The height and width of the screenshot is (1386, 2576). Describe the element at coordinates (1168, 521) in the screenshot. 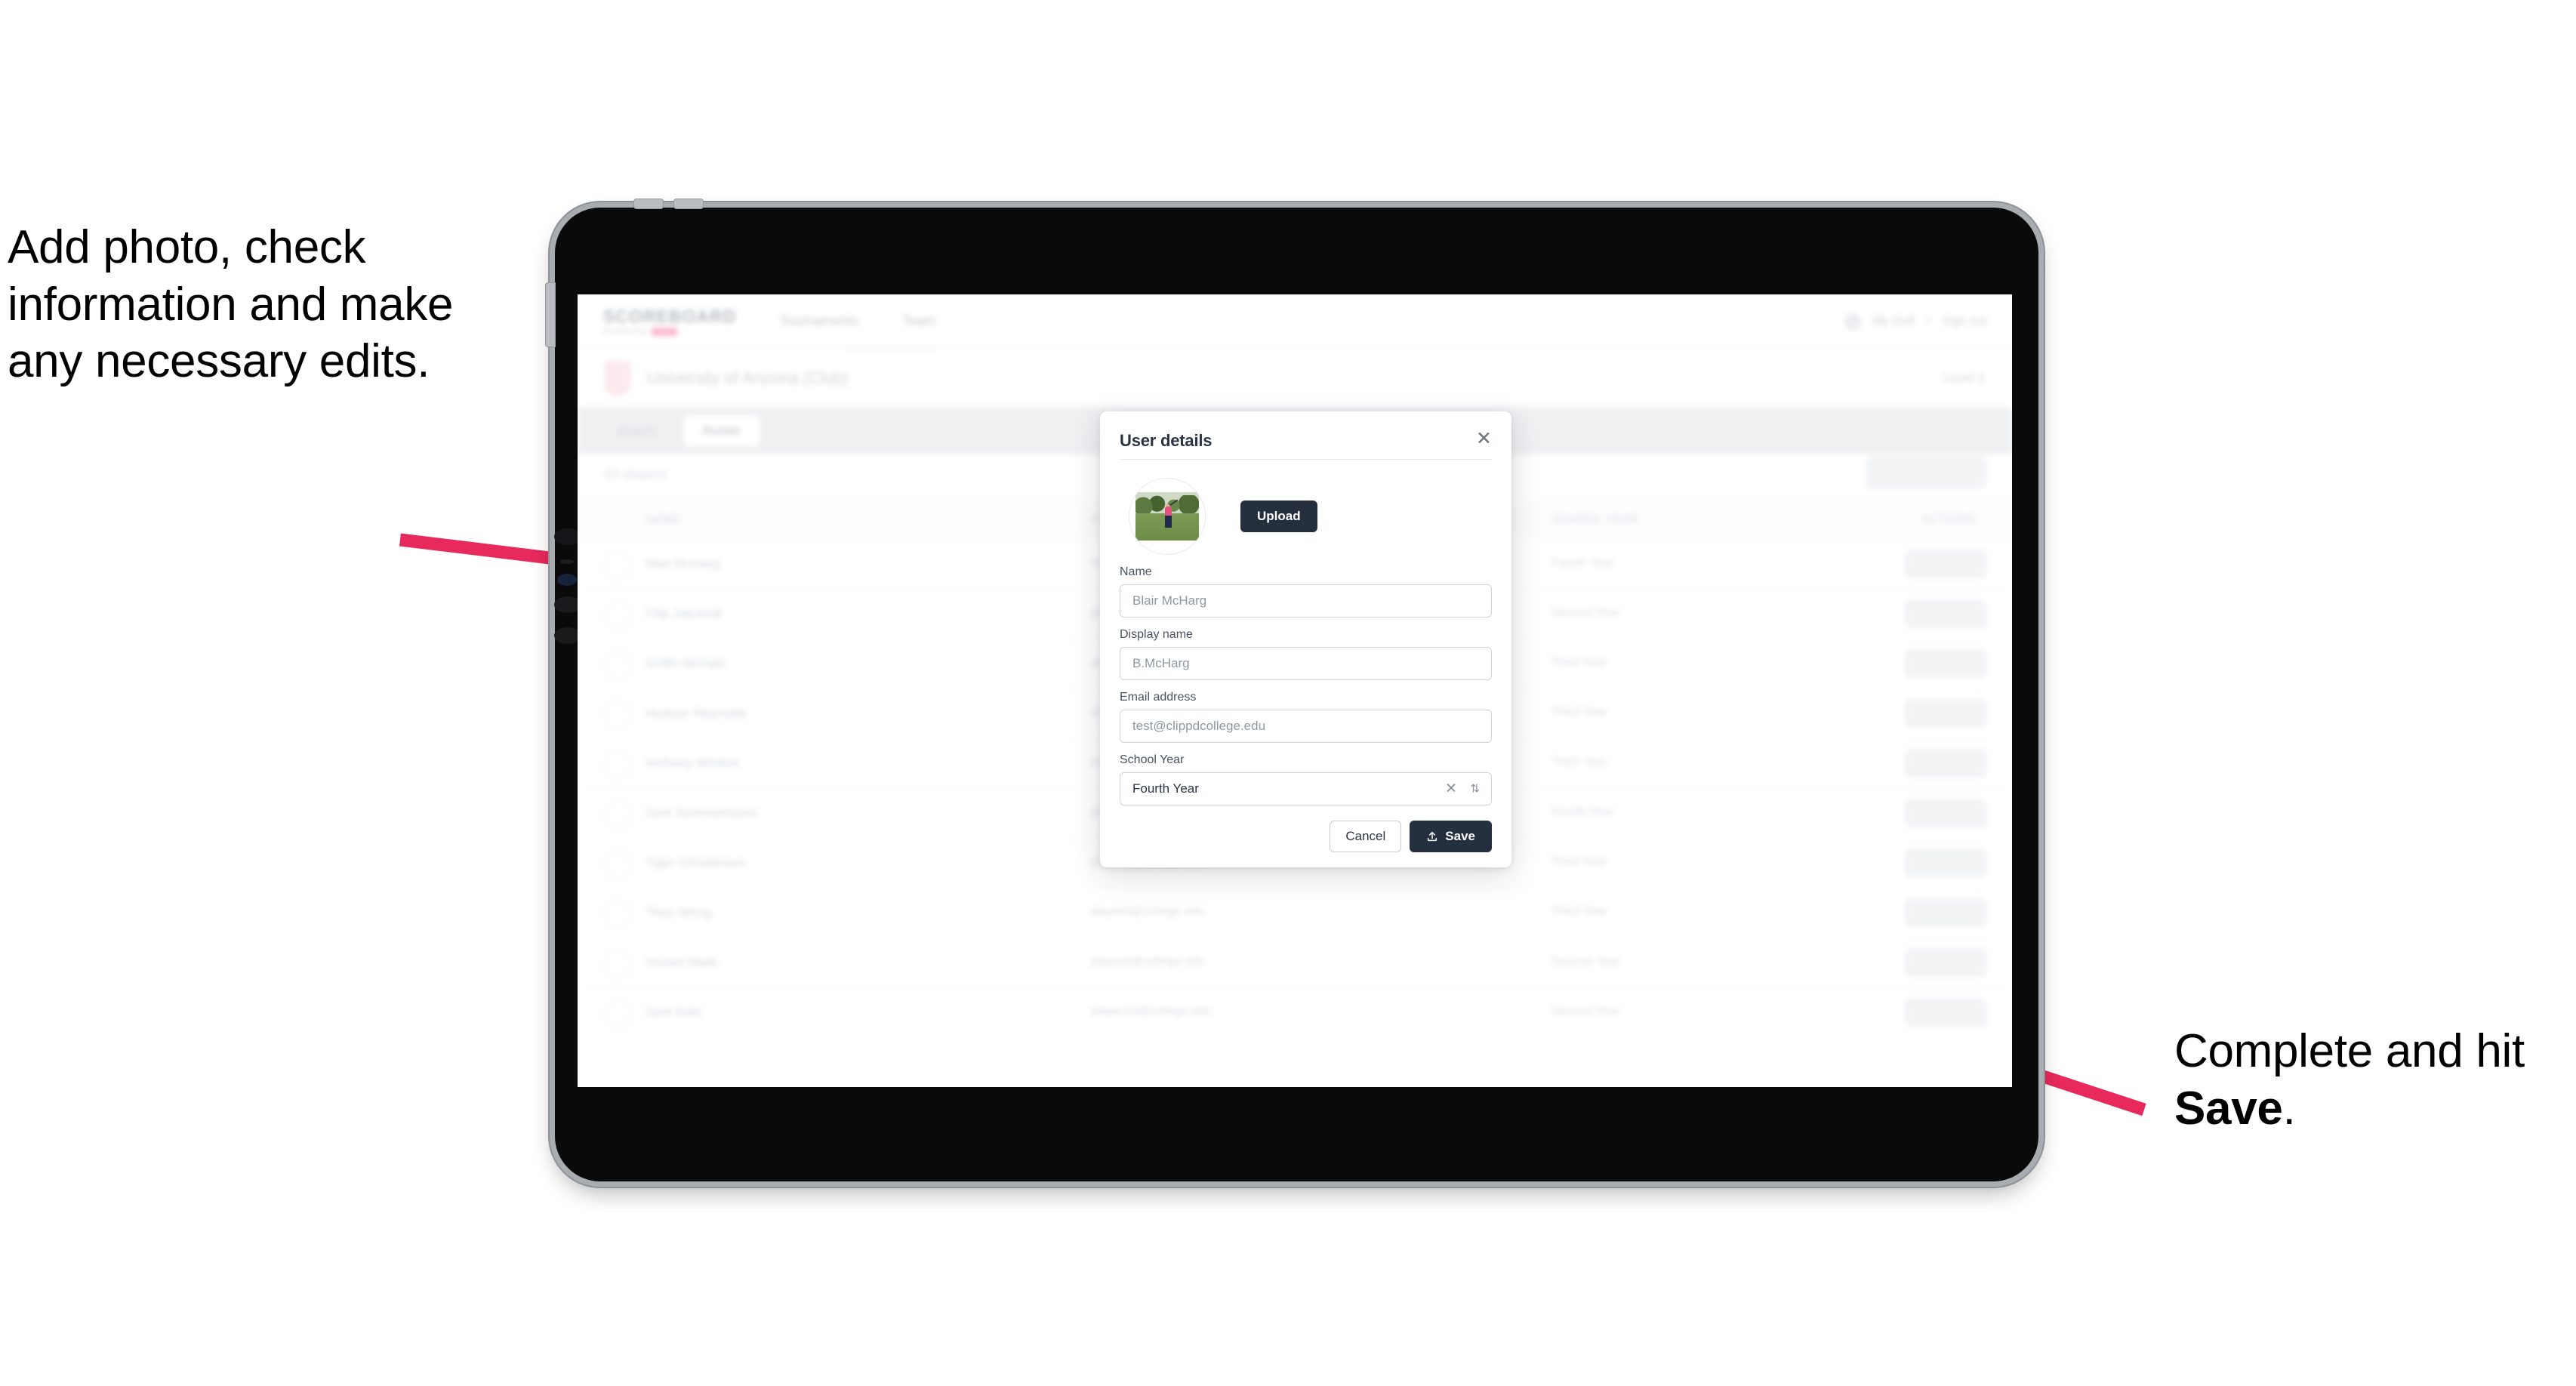

I see `photo-golfer-shorts` at that location.